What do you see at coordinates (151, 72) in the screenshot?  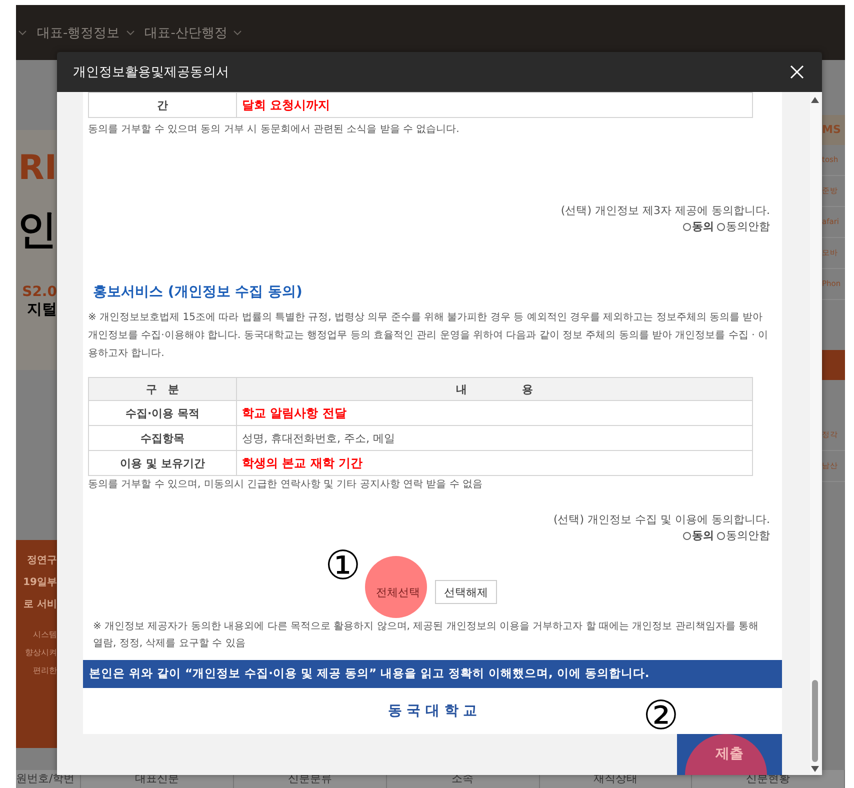 I see `dialog-title: 개인정보활용및제공동의서` at bounding box center [151, 72].